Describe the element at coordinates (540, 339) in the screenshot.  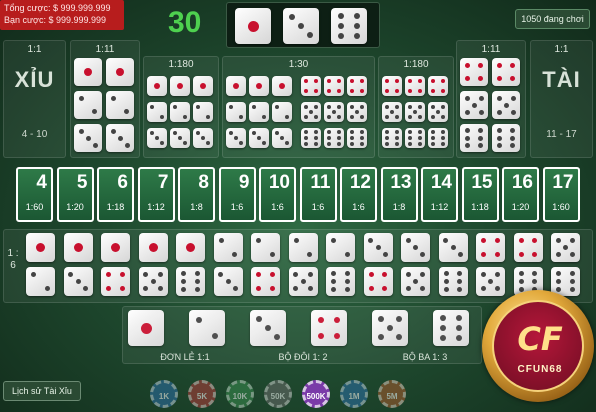
I see `logo-cf-mark: CF` at that location.